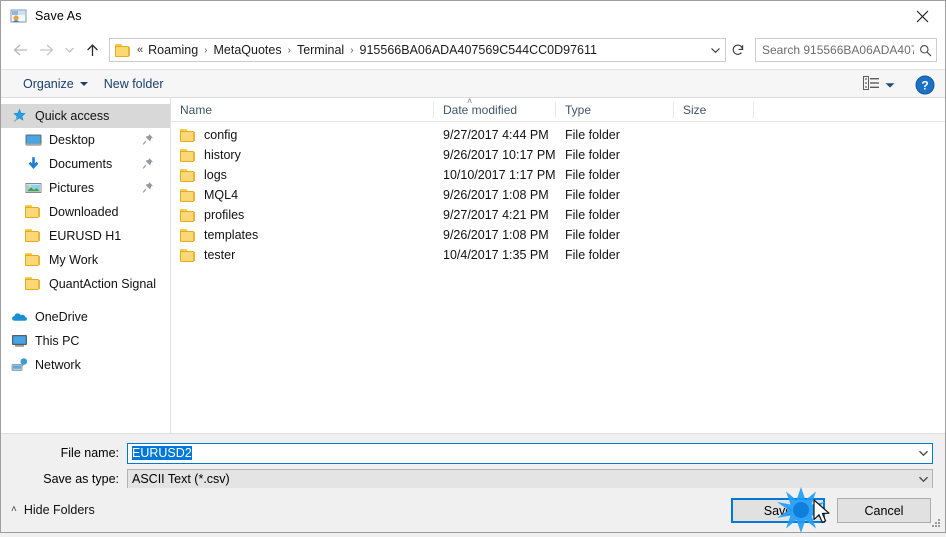 This screenshot has width=946, height=537. I want to click on cancel-button-label: Cancel, so click(884, 510).